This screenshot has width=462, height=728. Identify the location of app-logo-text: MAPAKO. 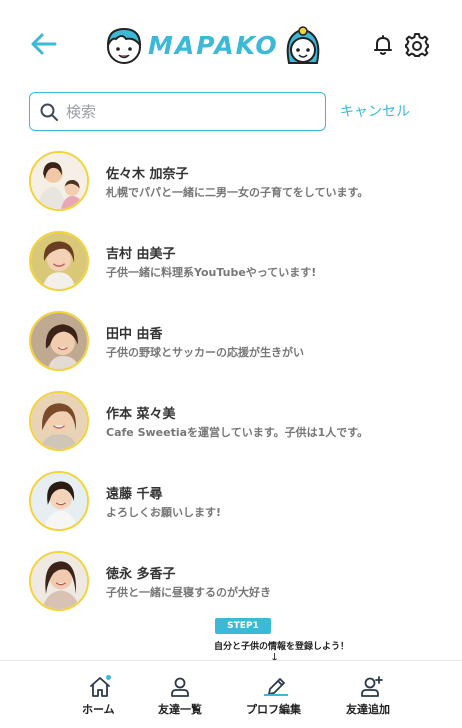
(213, 45).